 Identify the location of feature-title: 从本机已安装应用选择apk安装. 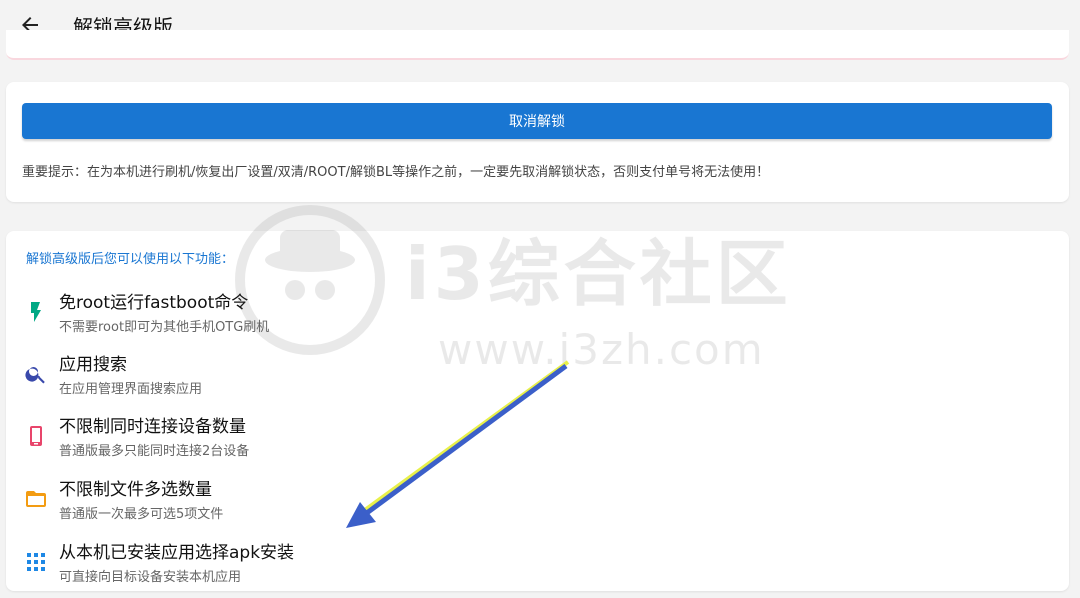
(177, 553).